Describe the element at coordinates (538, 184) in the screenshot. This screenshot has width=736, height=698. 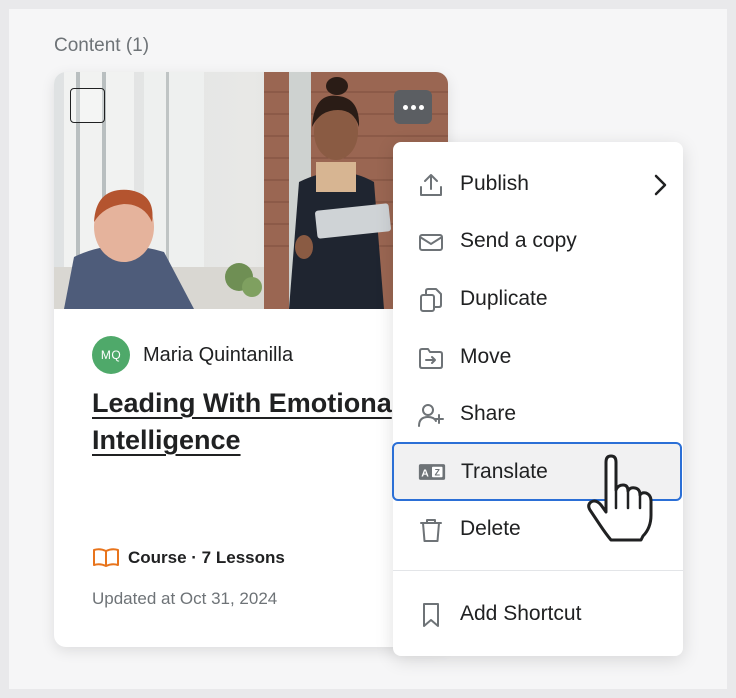
I see `menu-item-publish: Publish` at that location.